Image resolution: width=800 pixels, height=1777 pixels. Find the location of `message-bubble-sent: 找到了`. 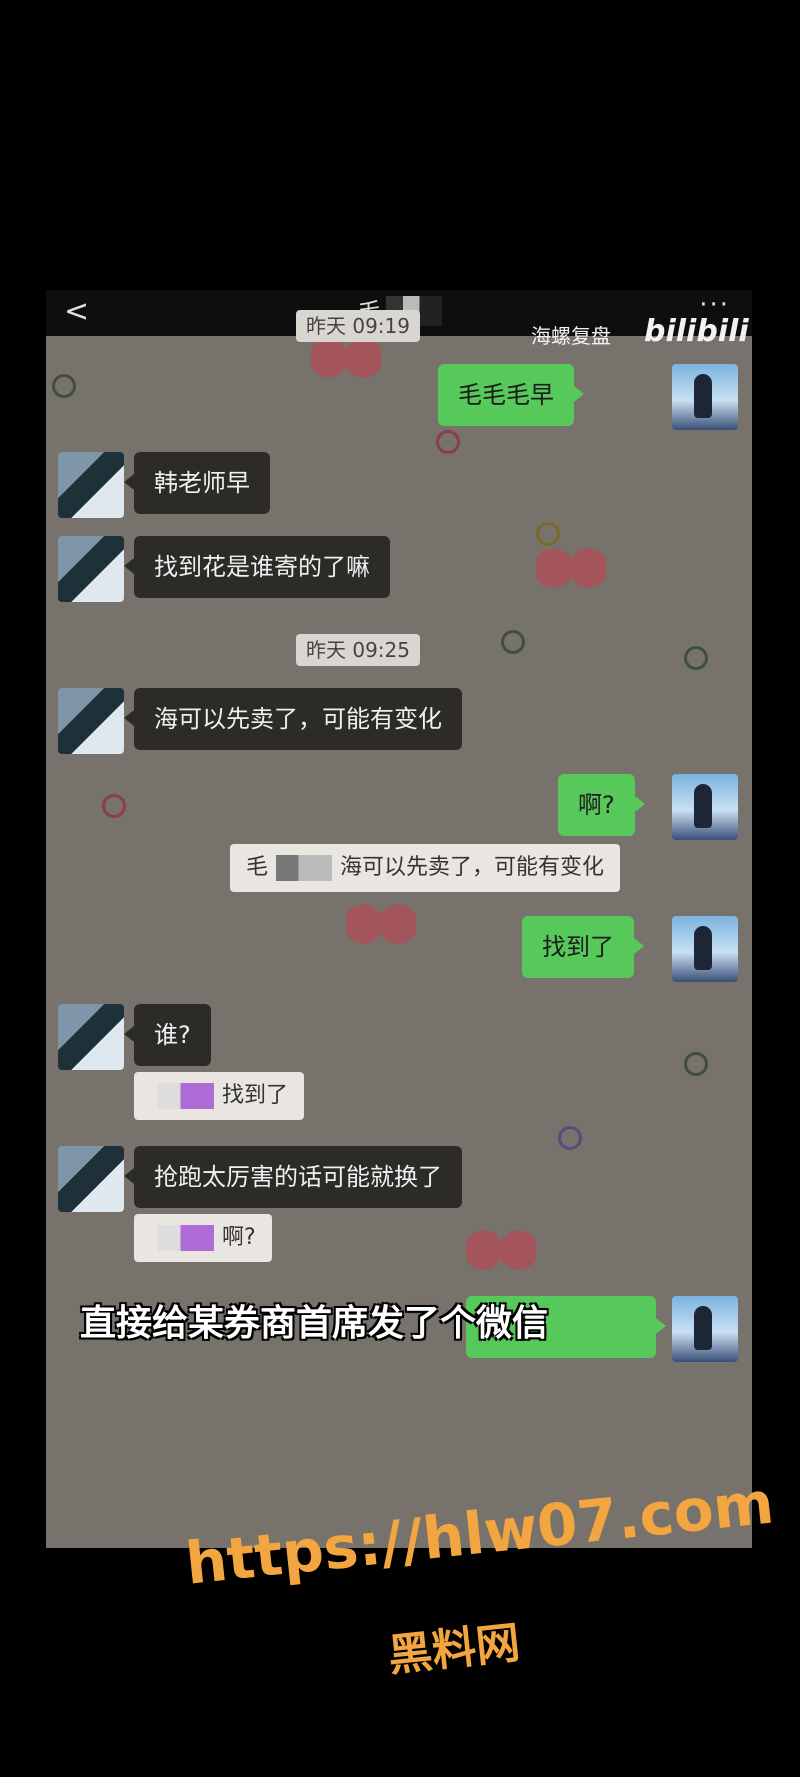

message-bubble-sent: 找到了 is located at coordinates (583, 947).